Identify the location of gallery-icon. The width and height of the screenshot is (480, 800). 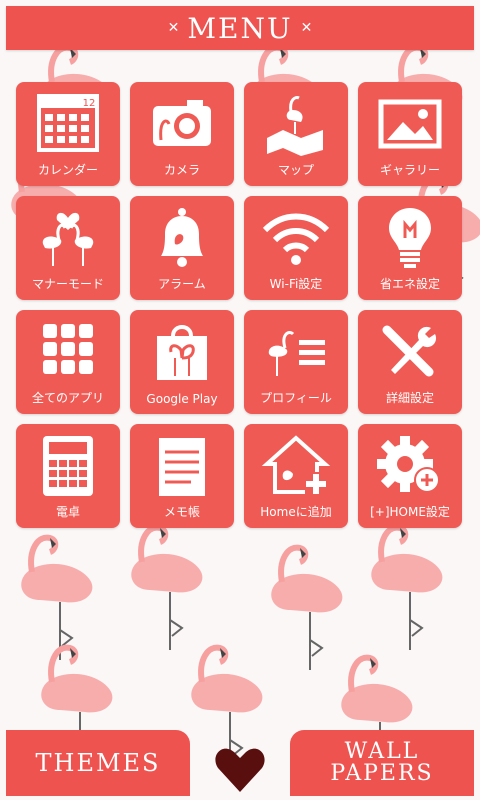
(410, 124).